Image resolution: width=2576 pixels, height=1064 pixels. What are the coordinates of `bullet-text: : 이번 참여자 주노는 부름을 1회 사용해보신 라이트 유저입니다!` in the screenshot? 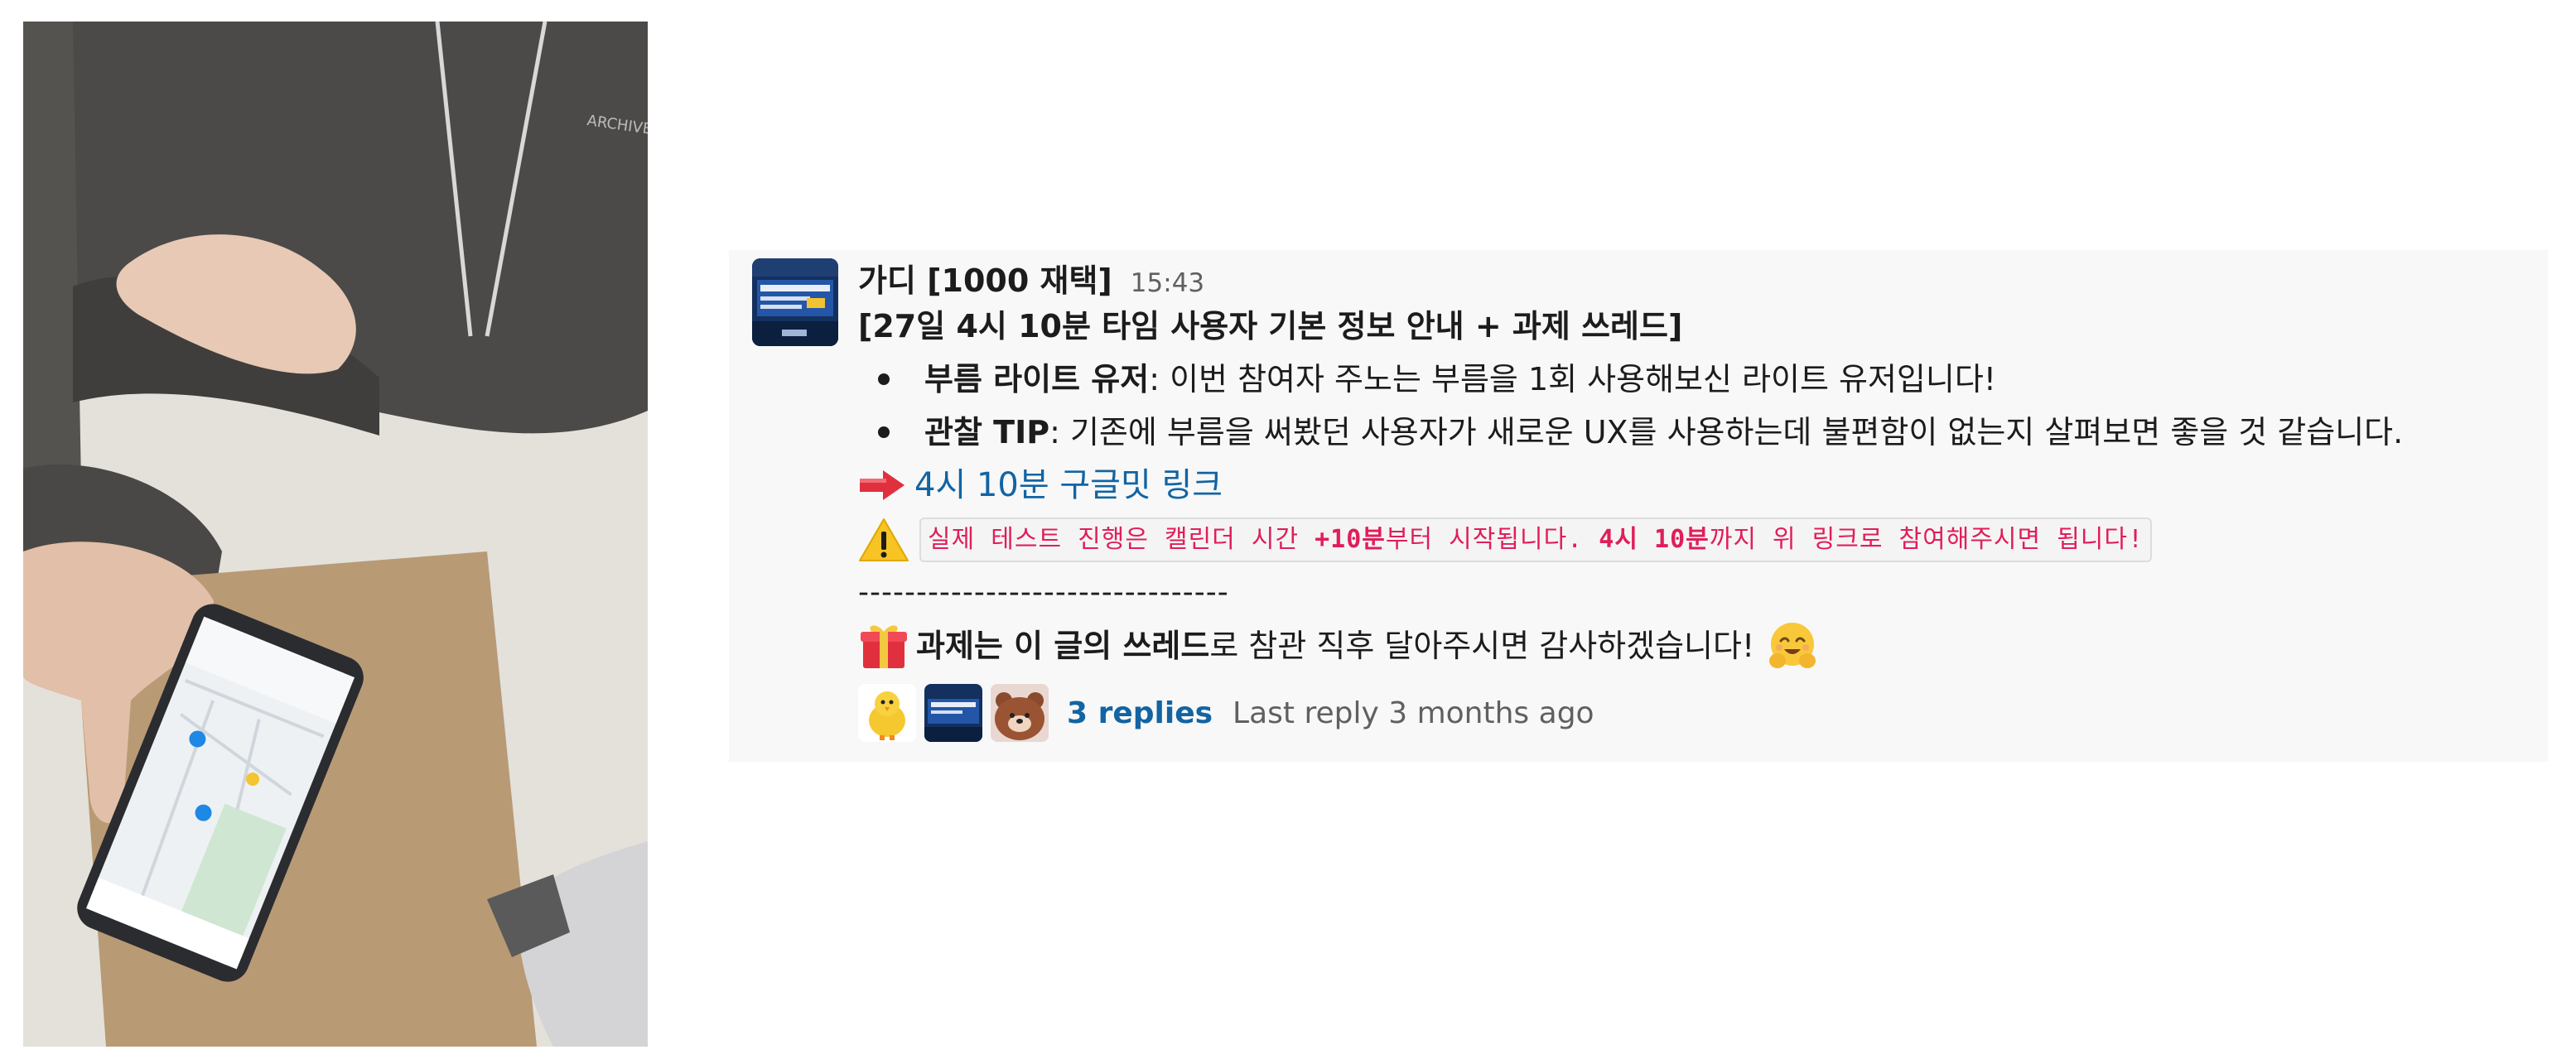 It's located at (1573, 379).